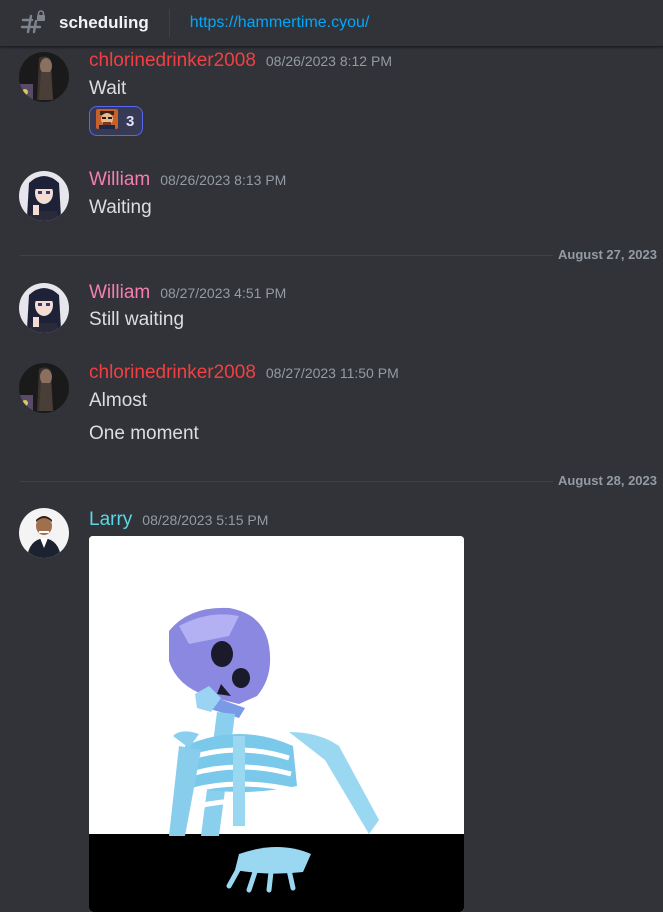 The image size is (663, 912). I want to click on message-text: Still waiting, so click(137, 319).